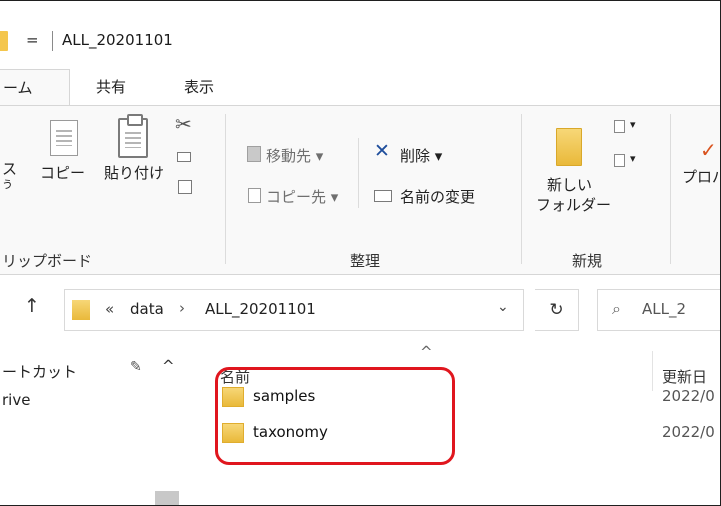 The width and height of the screenshot is (721, 506). I want to click on delete-icon: ✕, so click(382, 151).